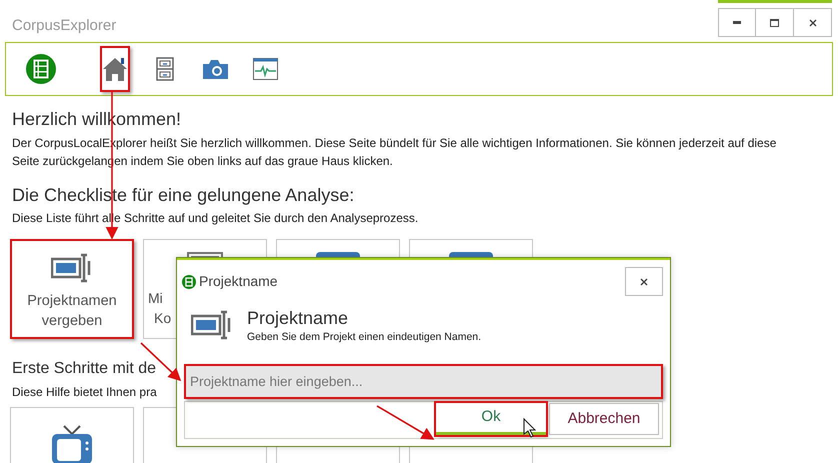  Describe the element at coordinates (238, 281) in the screenshot. I see `dialog-title: Projektname` at that location.